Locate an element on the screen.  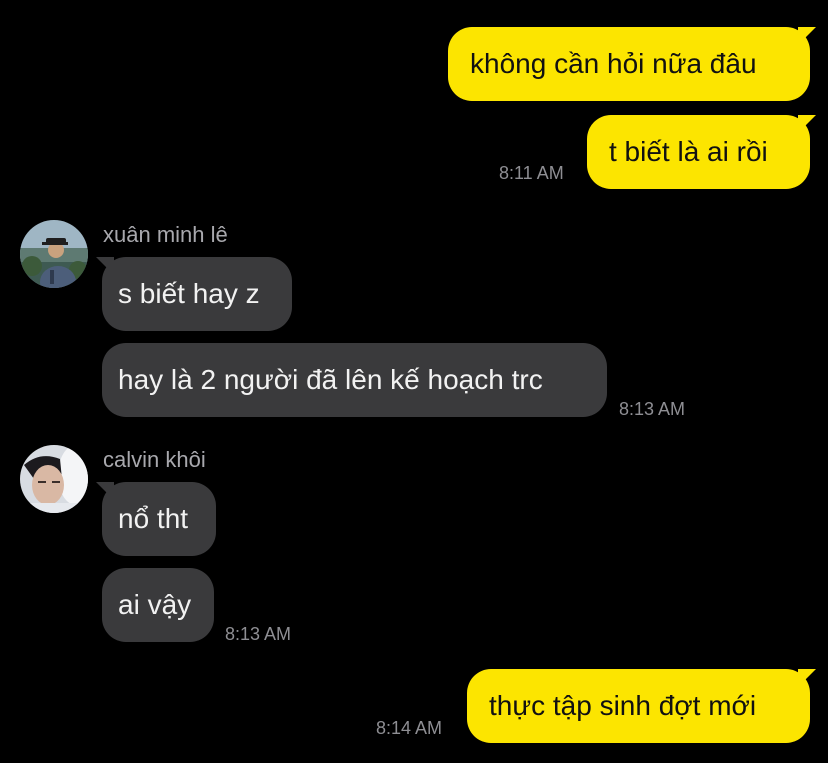
message-text: t biết là ai rồi is located at coordinates (688, 151).